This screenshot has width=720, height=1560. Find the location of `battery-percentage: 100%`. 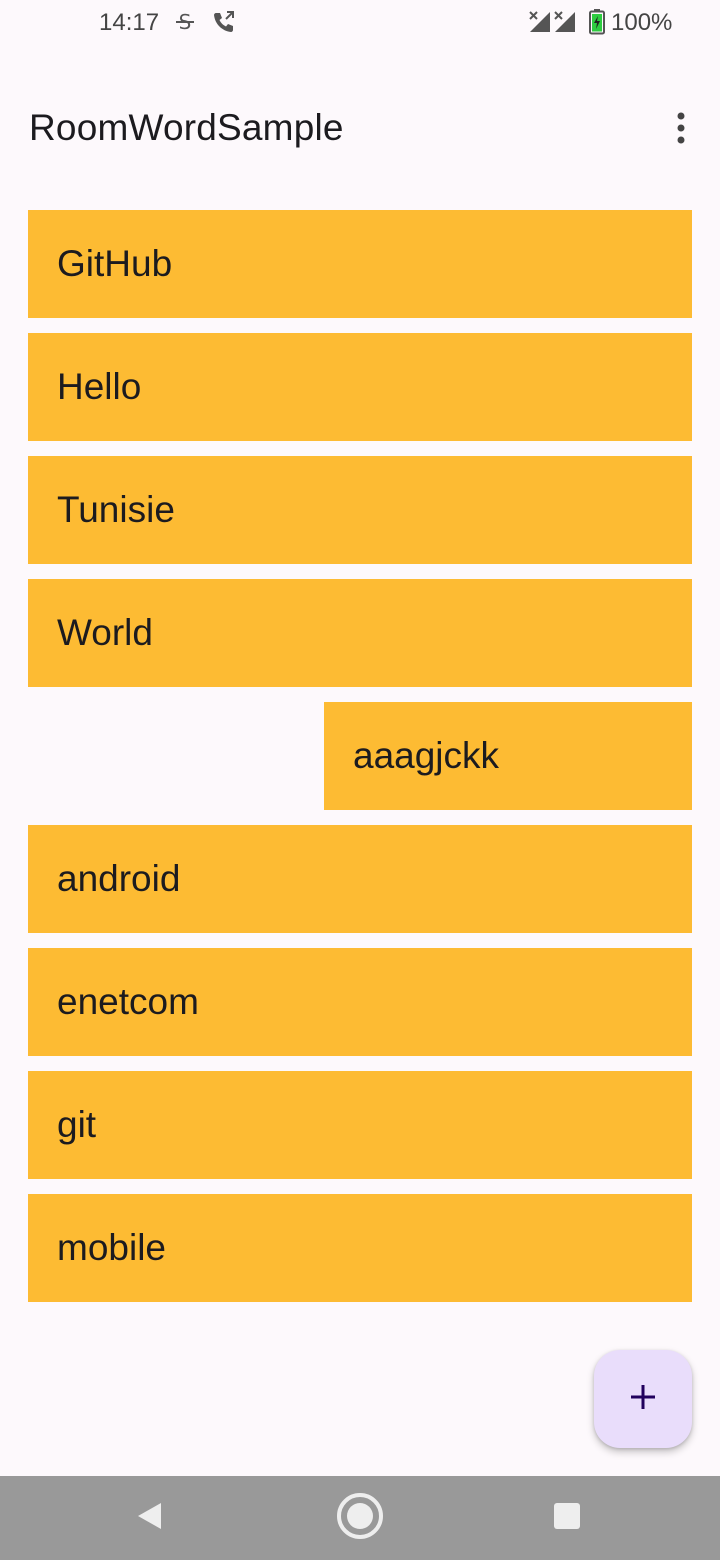

battery-percentage: 100% is located at coordinates (642, 22).